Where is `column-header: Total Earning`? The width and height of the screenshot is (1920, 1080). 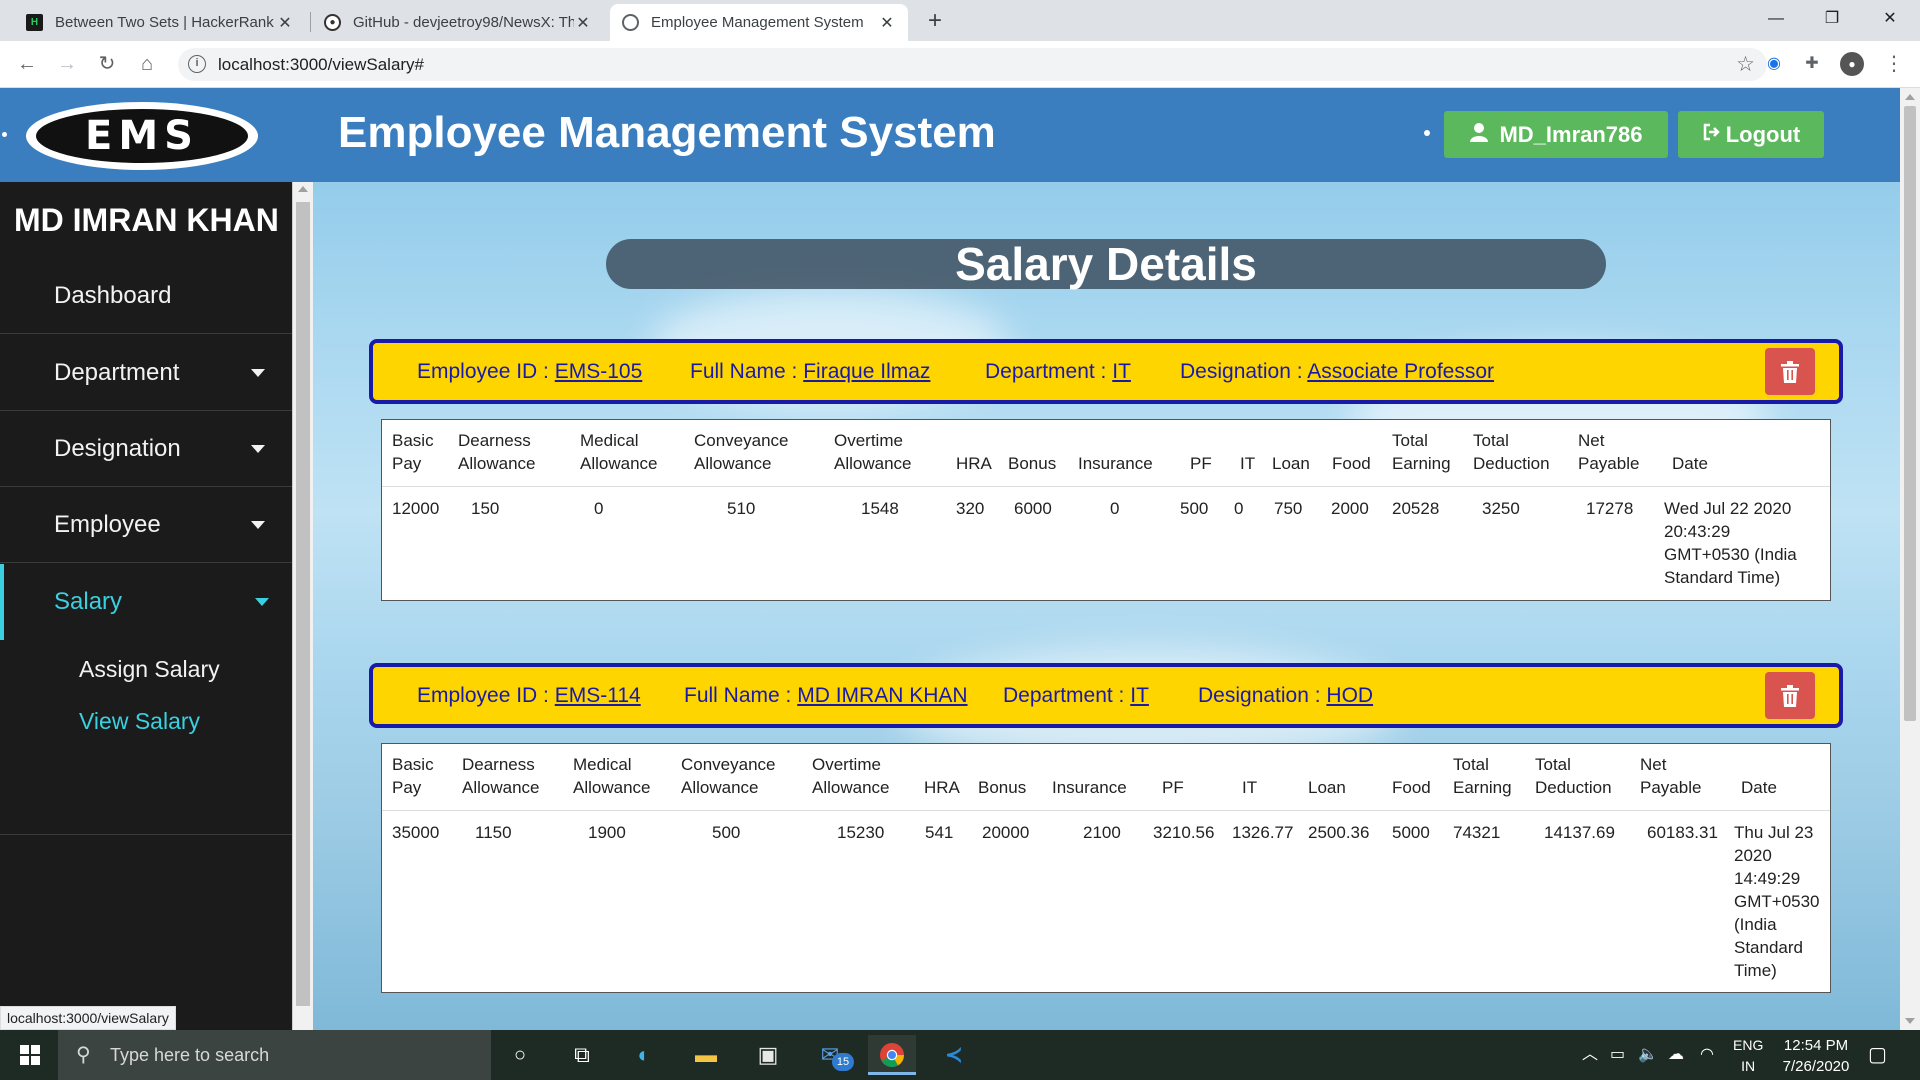
column-header: Total Earning is located at coordinates (1421, 452).